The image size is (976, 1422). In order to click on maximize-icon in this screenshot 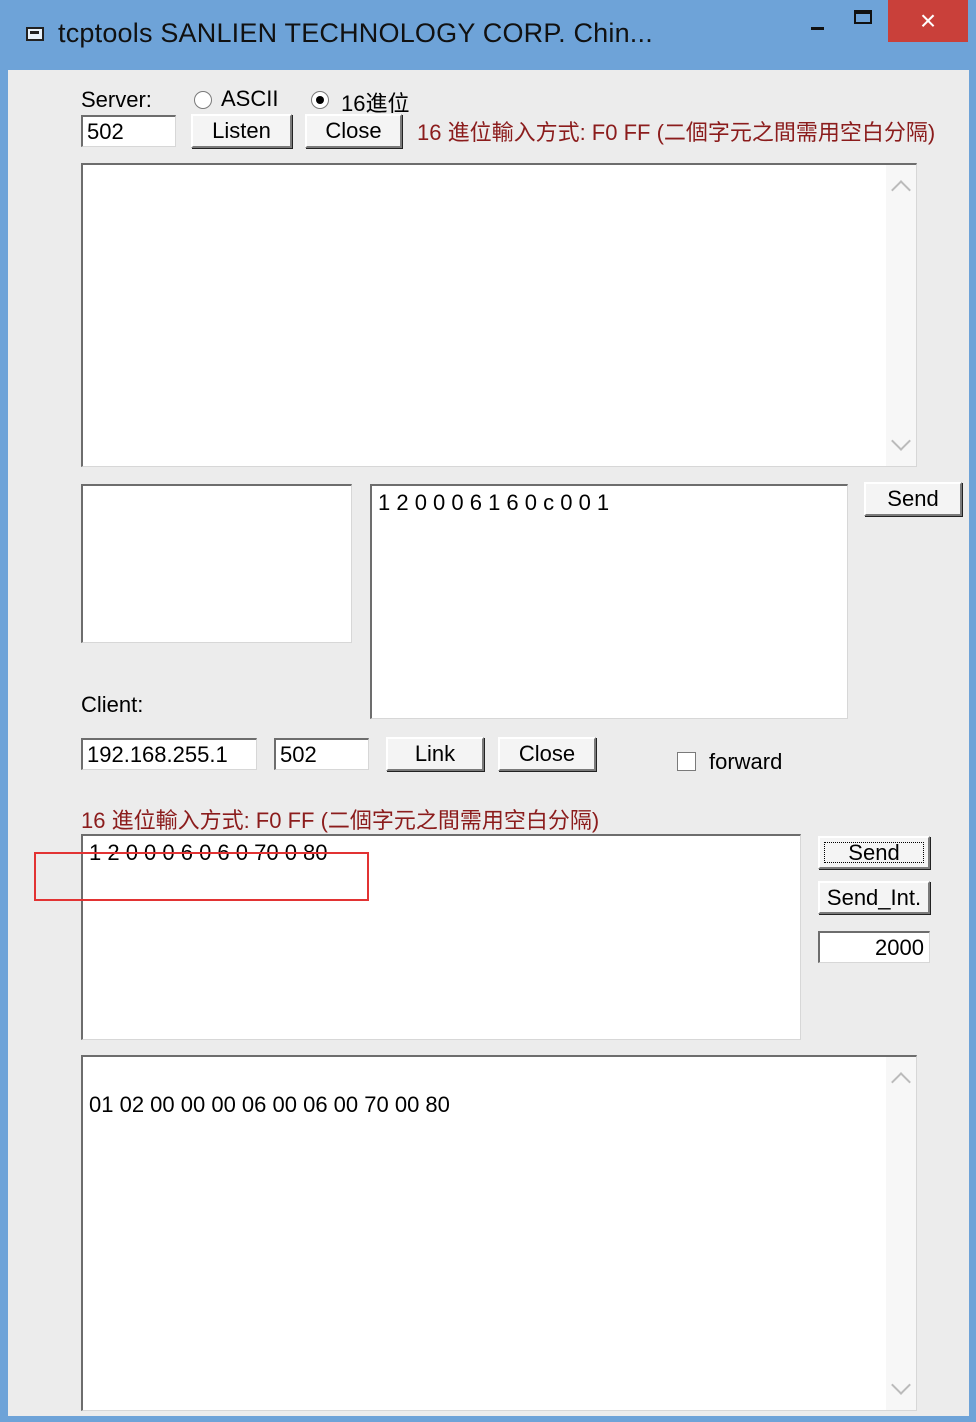, I will do `click(863, 17)`.